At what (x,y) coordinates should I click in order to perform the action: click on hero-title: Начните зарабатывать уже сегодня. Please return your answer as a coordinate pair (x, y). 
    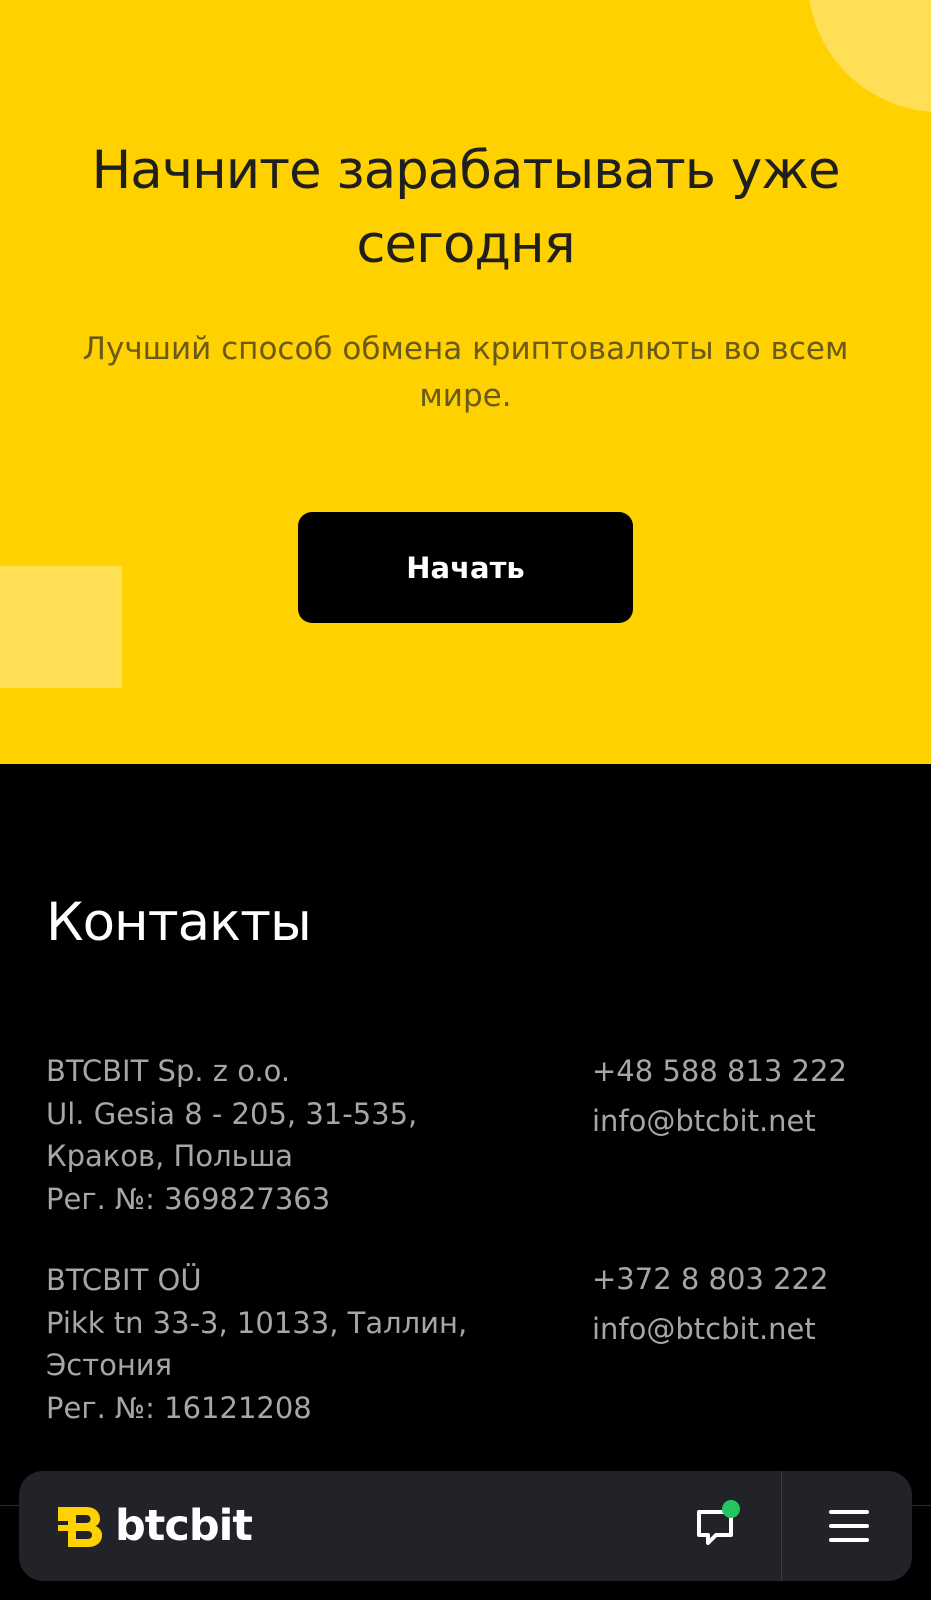
    Looking at the image, I should click on (465, 207).